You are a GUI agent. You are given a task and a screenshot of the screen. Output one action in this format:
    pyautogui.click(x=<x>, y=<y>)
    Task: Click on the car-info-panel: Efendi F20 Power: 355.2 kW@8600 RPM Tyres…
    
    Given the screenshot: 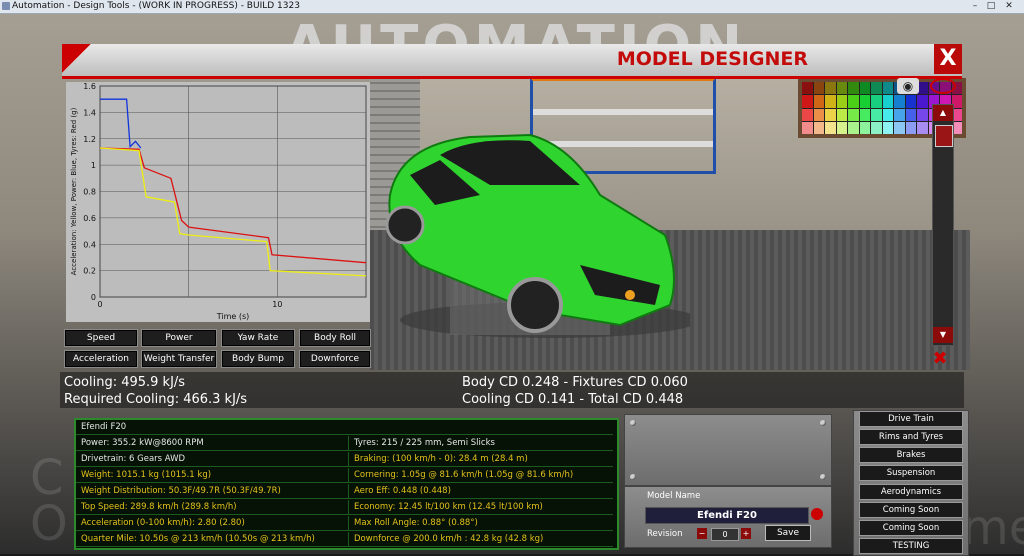 What is the action you would take?
    pyautogui.click(x=346, y=484)
    